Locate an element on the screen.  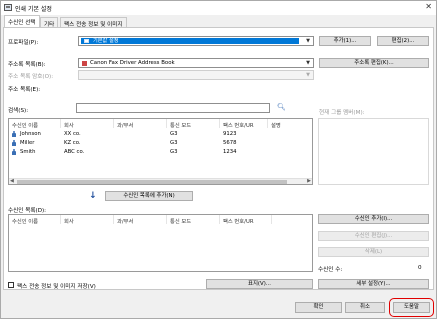
scroll-left-icon: ◀ is located at coordinates (12, 181).